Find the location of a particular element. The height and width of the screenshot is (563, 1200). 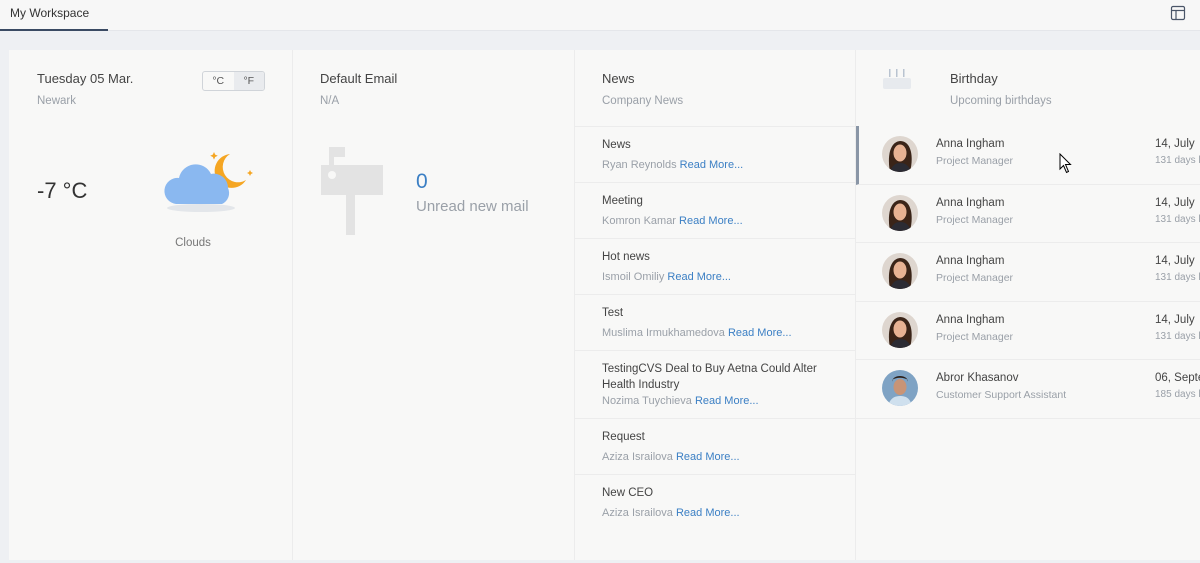

temperature-value: -7 °C is located at coordinates (62, 190).